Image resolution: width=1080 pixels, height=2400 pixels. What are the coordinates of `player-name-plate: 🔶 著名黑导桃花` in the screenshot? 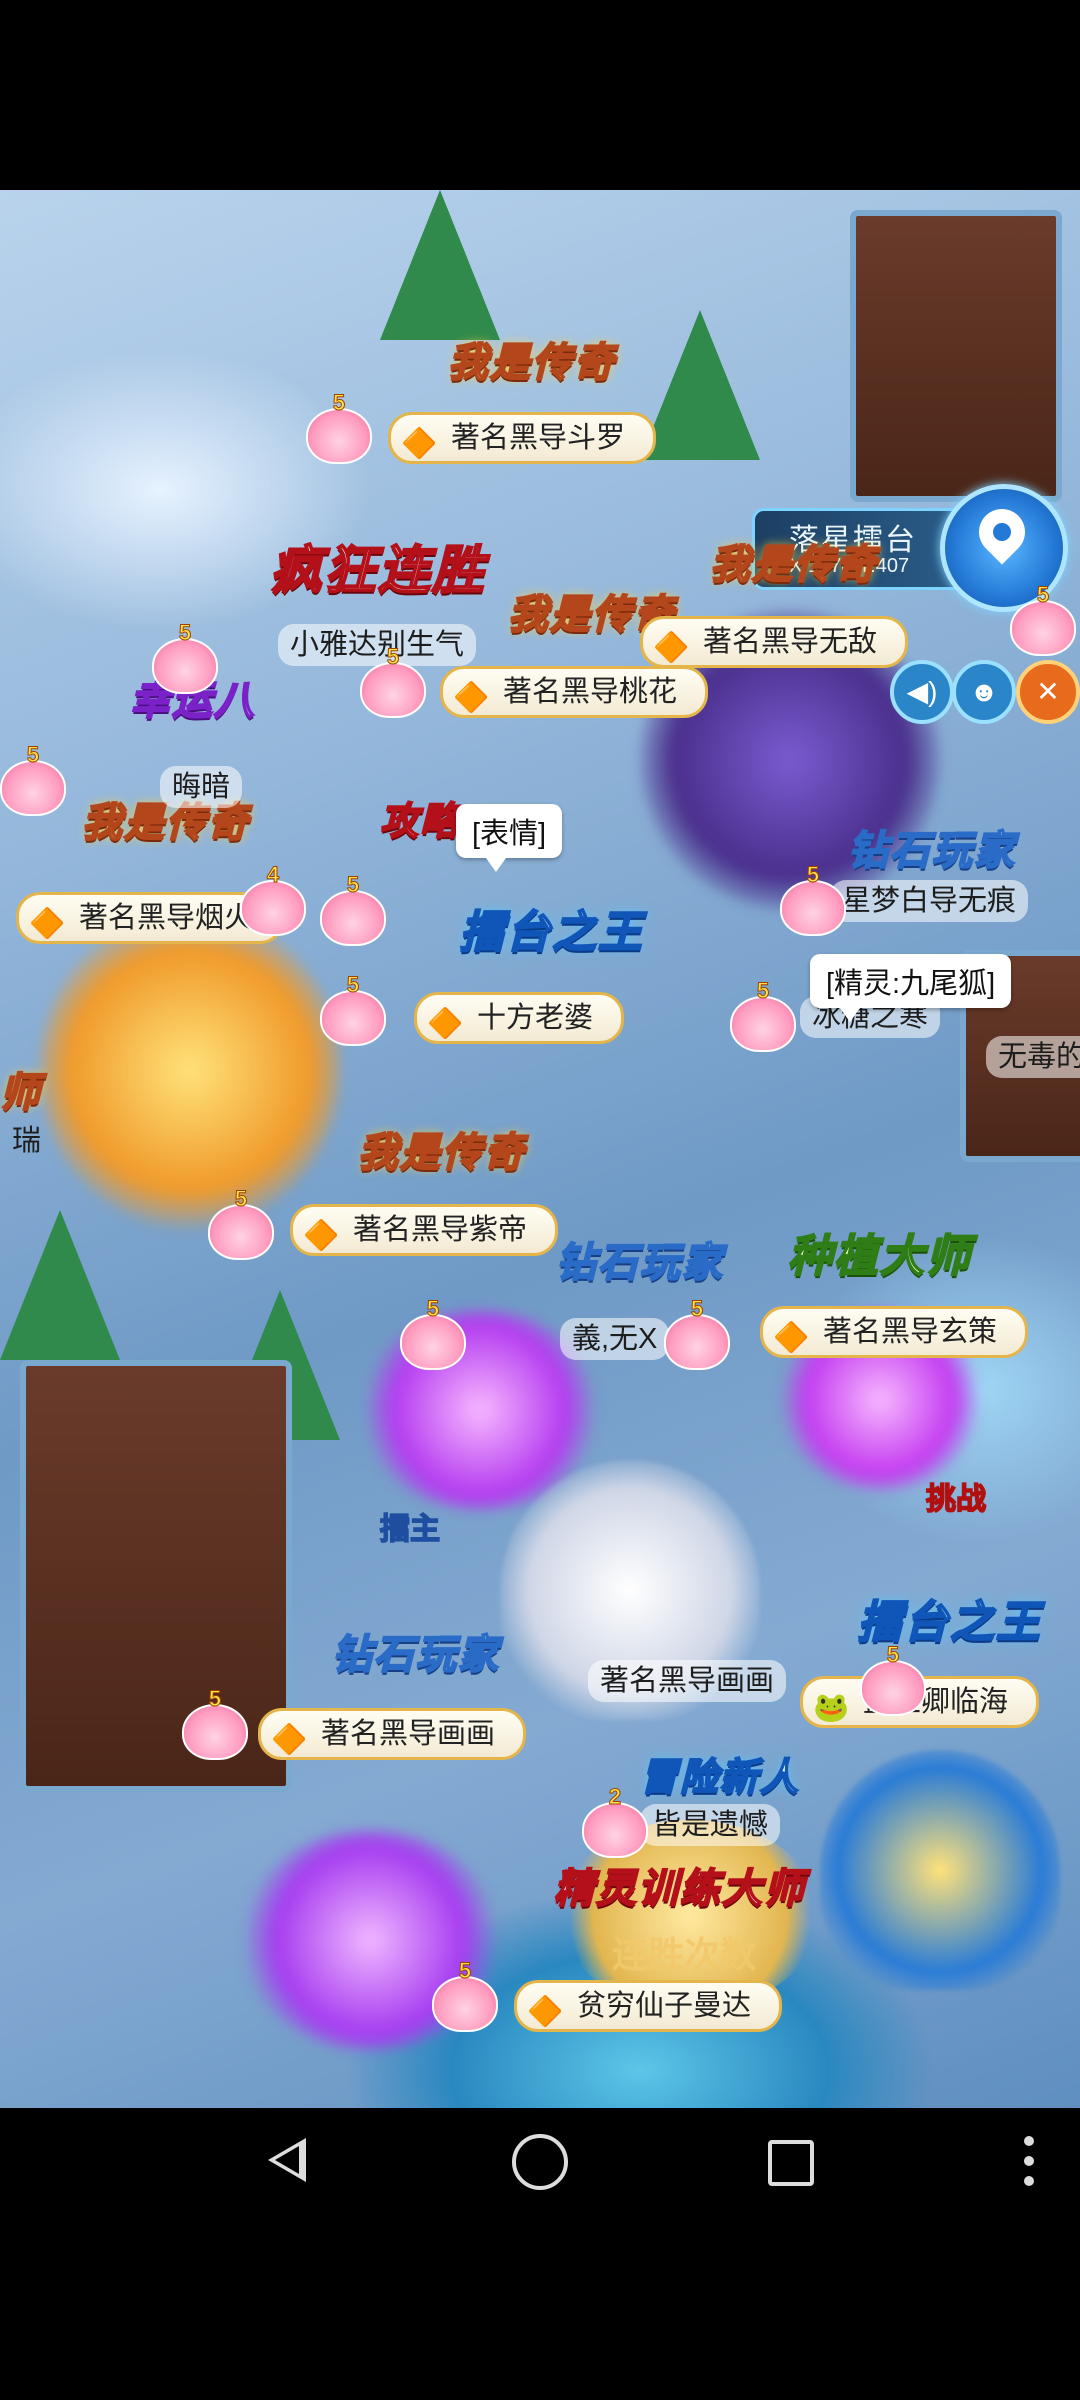 It's located at (574, 692).